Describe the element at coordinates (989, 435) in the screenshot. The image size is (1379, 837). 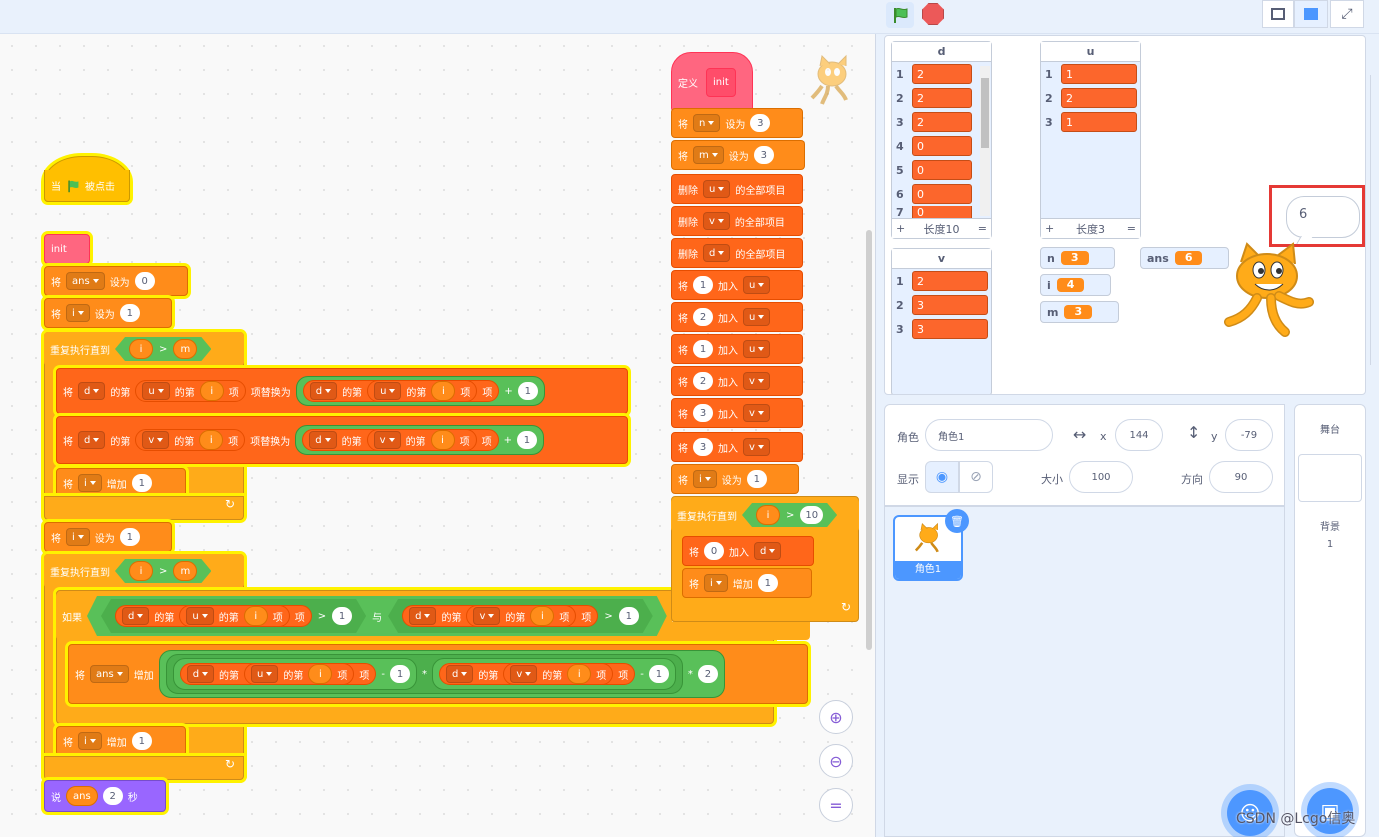
I see `sprite-name-input: 角色1` at that location.